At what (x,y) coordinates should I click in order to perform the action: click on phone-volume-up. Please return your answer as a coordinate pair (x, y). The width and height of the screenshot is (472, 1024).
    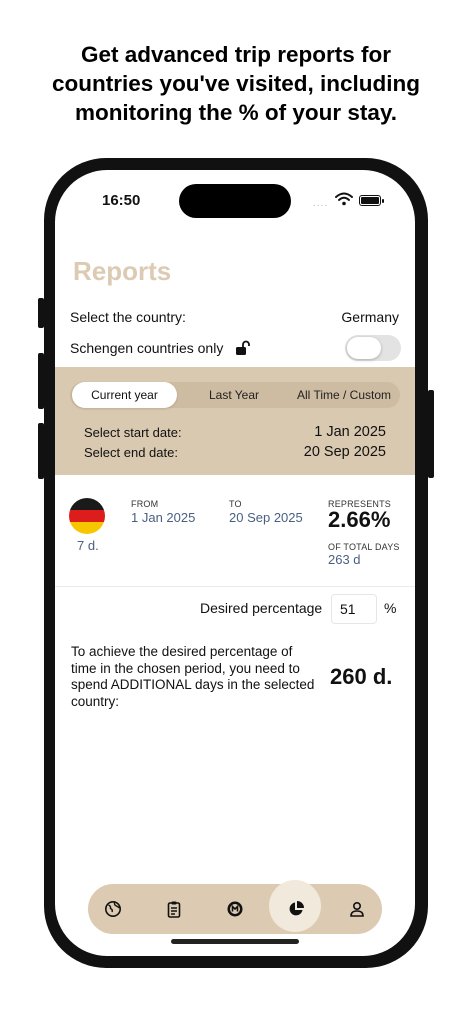
    Looking at the image, I should click on (41, 381).